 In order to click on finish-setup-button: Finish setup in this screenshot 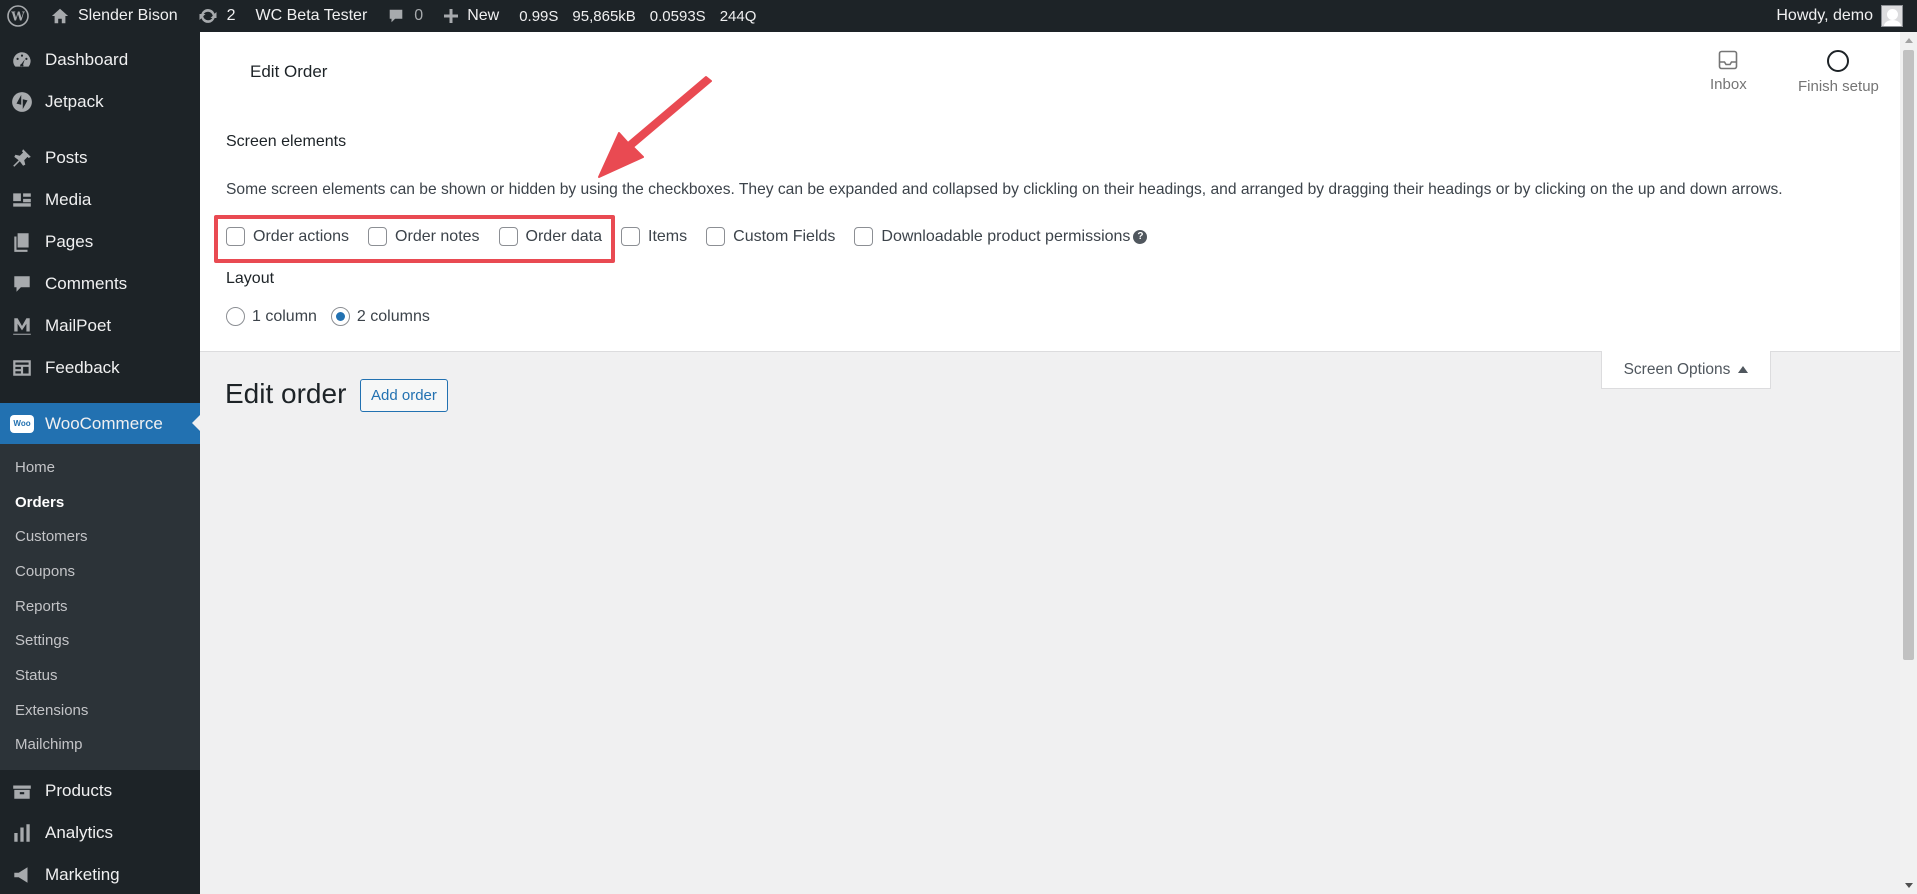, I will do `click(1838, 71)`.